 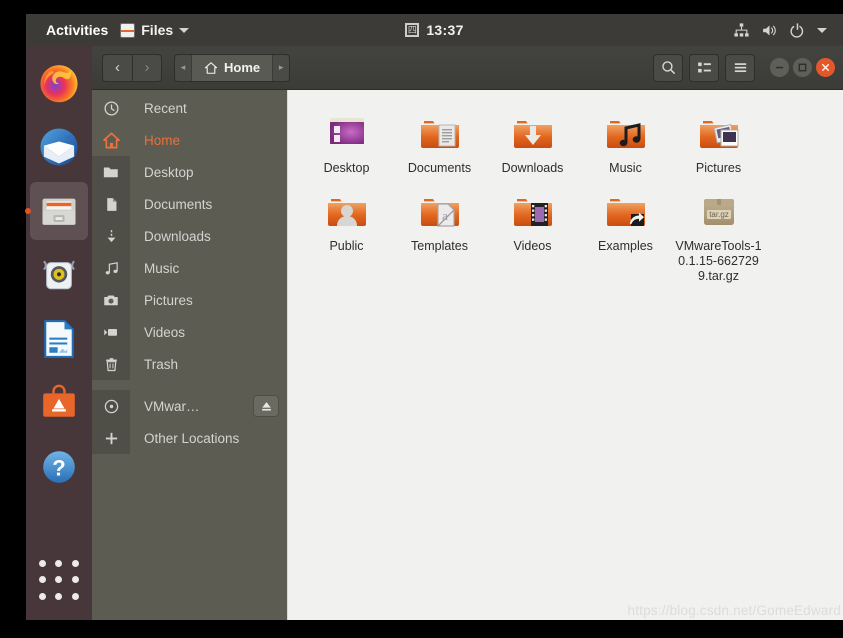 I want to click on view-list-icon, so click(x=704, y=67).